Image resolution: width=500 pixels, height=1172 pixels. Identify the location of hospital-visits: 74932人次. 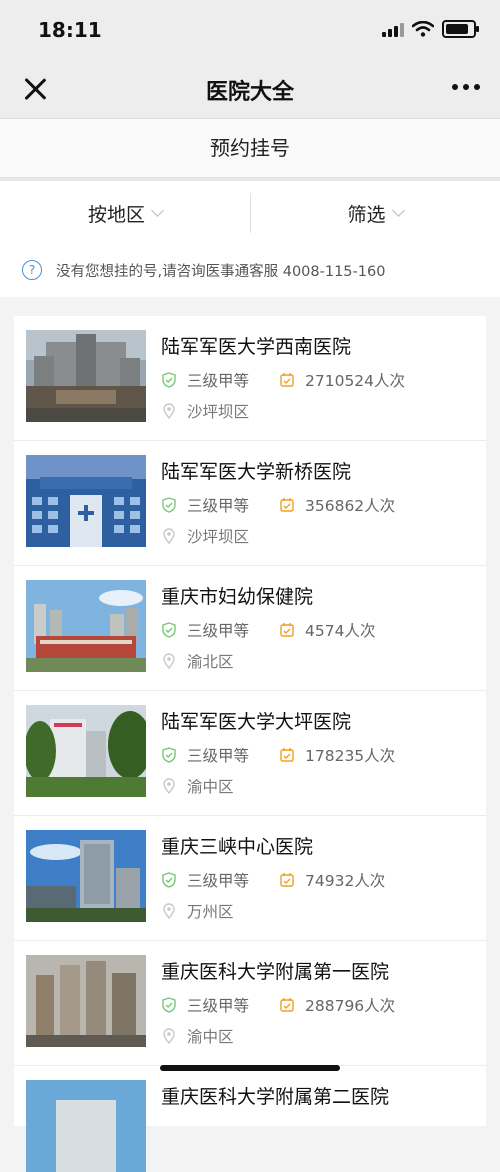
(345, 881).